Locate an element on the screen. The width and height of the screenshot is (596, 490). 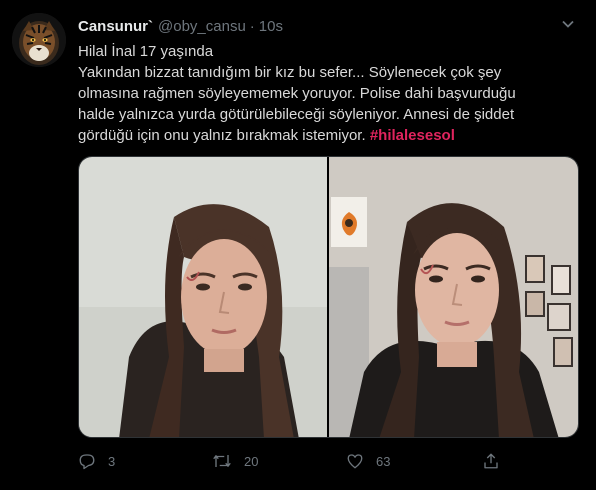
heart-icon is located at coordinates (355, 461).